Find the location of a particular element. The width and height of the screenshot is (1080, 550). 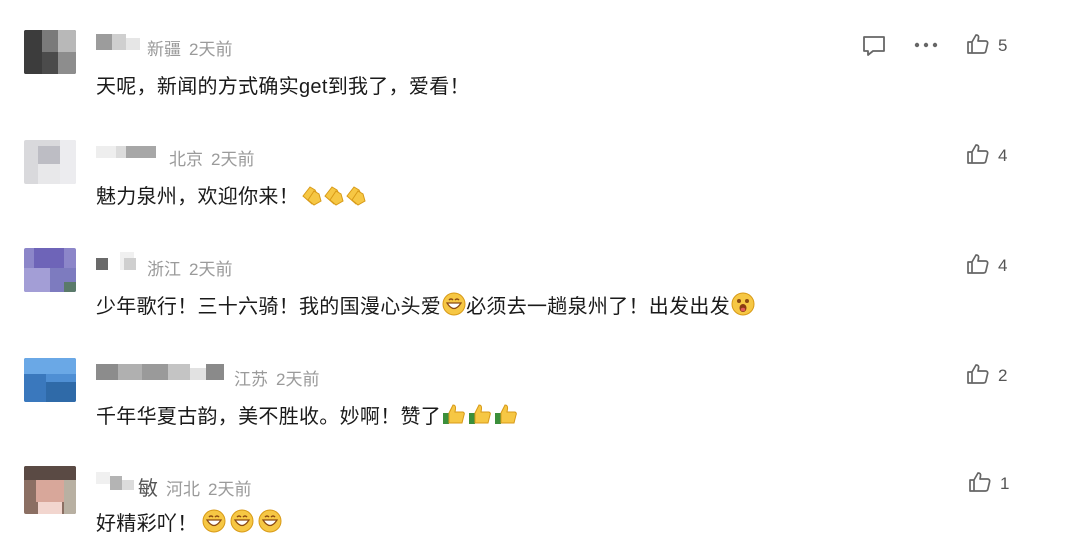

like-count: 2 is located at coordinates (1003, 375).